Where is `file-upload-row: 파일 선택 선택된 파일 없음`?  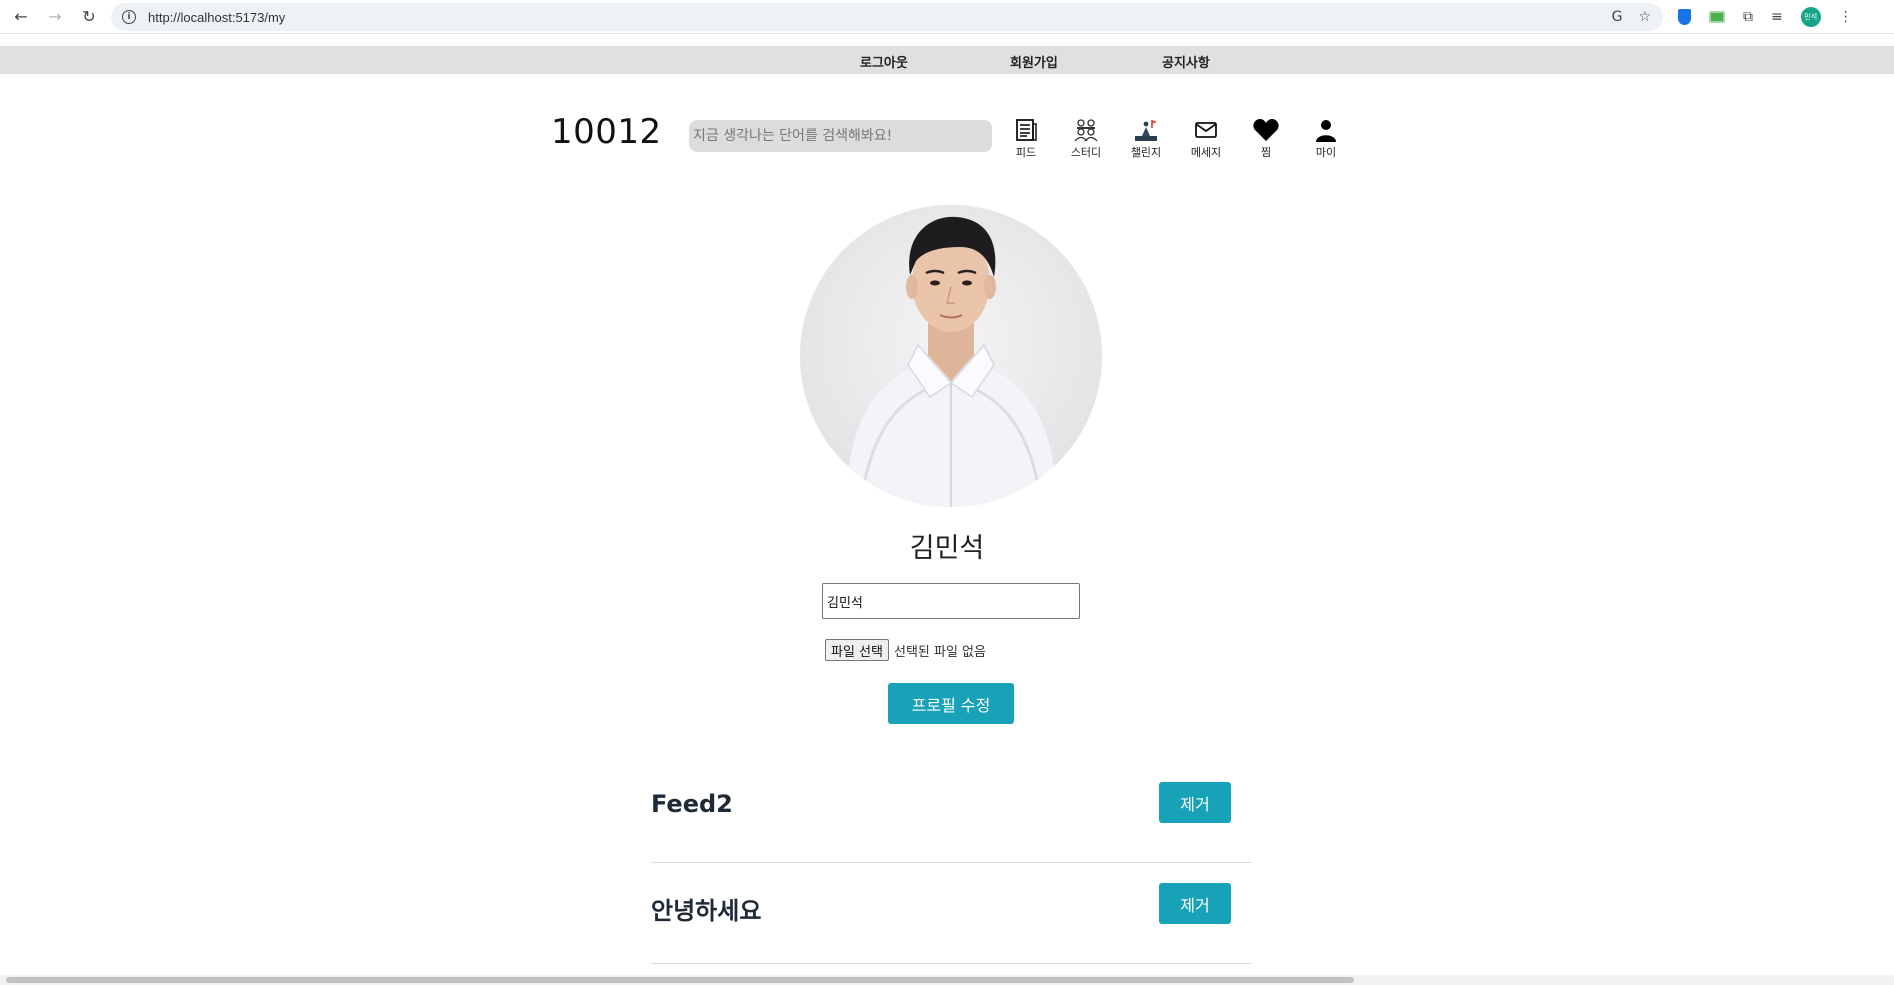 file-upload-row: 파일 선택 선택된 파일 없음 is located at coordinates (905, 650).